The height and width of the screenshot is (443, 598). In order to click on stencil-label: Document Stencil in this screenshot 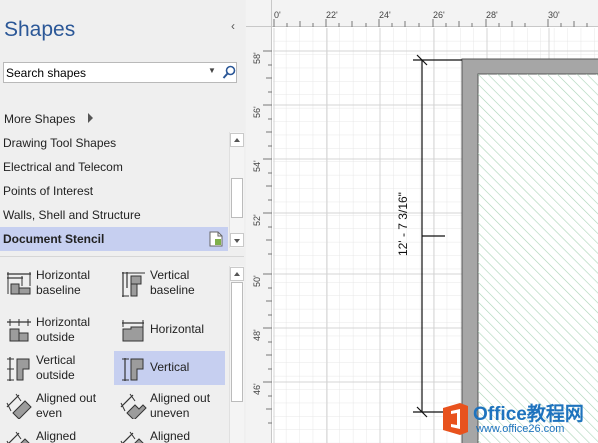, I will do `click(54, 239)`.